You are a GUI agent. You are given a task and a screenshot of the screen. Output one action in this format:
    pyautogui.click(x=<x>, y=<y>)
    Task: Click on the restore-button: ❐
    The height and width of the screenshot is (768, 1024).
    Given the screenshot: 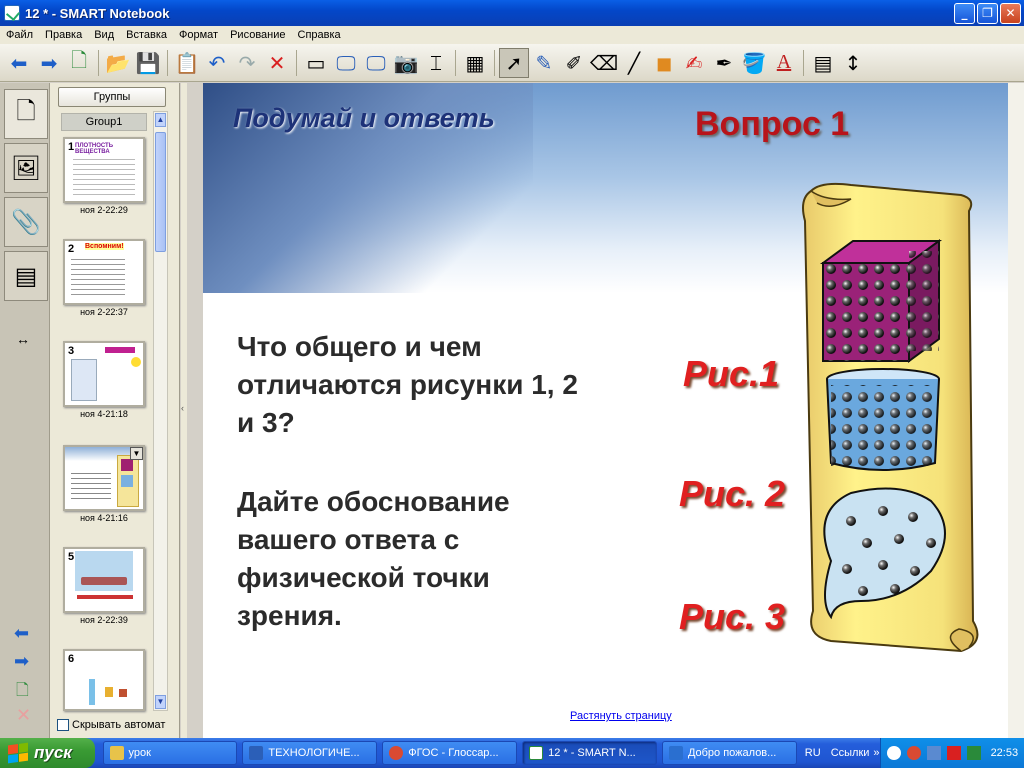 What is the action you would take?
    pyautogui.click(x=987, y=13)
    